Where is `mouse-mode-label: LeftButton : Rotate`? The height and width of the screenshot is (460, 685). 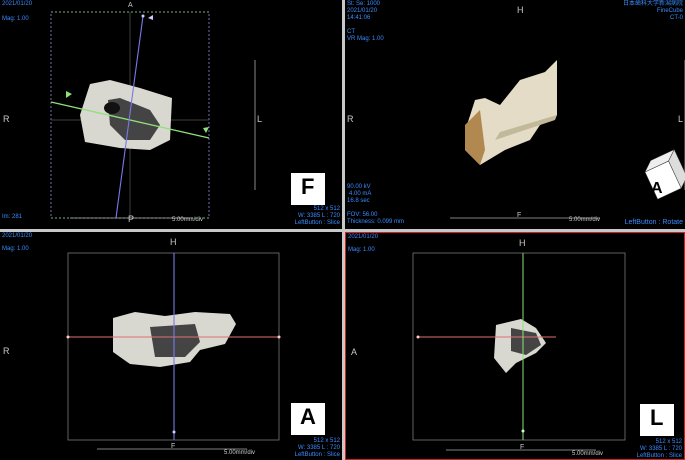 mouse-mode-label: LeftButton : Rotate is located at coordinates (653, 222).